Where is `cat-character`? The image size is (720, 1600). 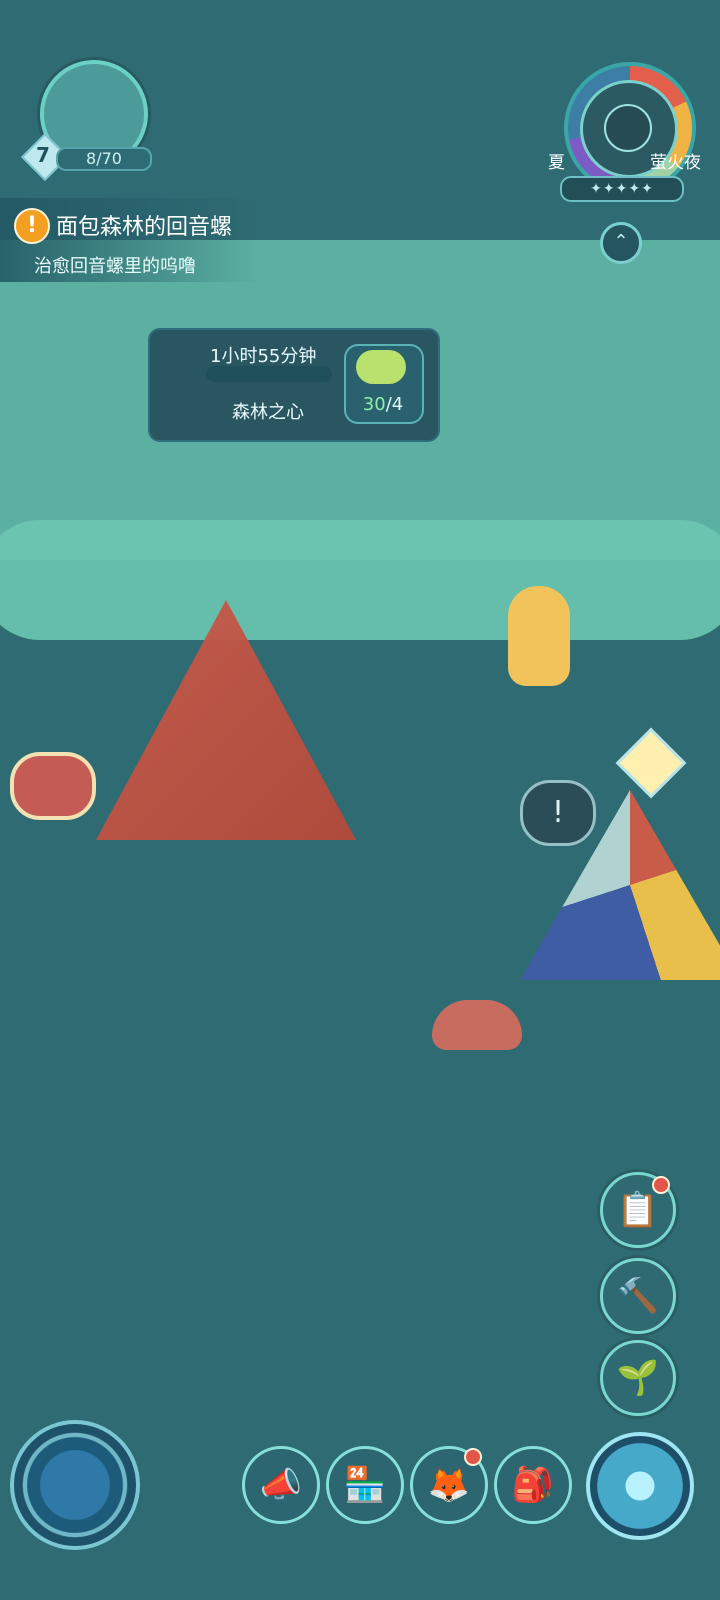
cat-character is located at coordinates (539, 636).